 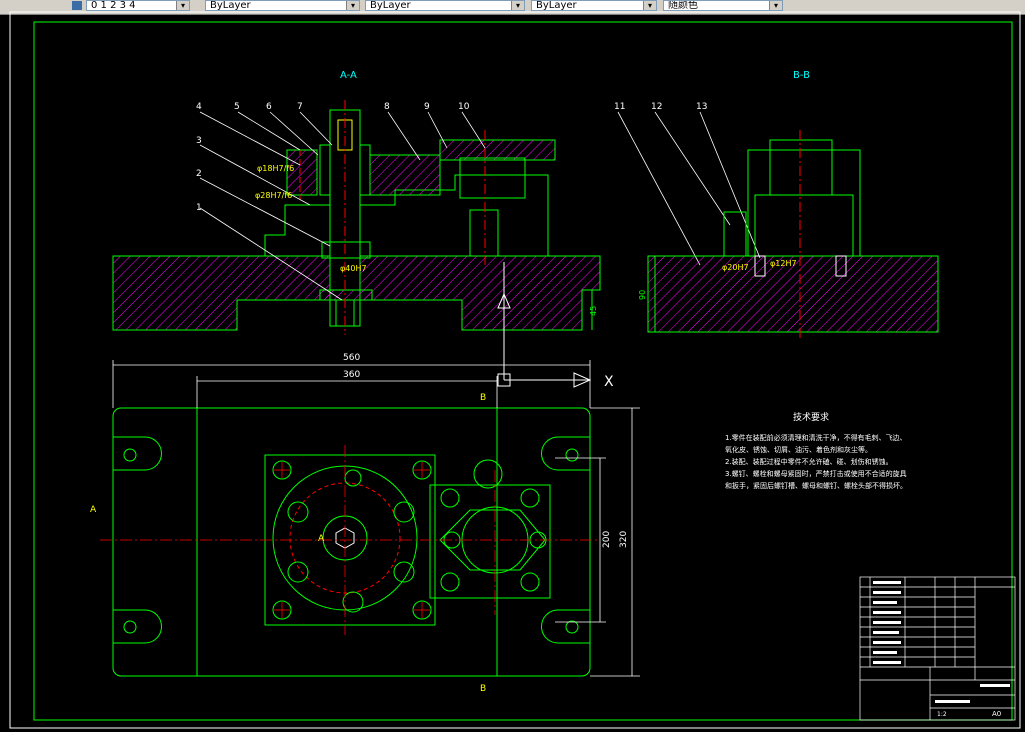 I want to click on tech-req-line-4: 3.螺钉、螺栓和螺母紧固时，严禁打击或使用不合适的旋具, so click(x=816, y=473).